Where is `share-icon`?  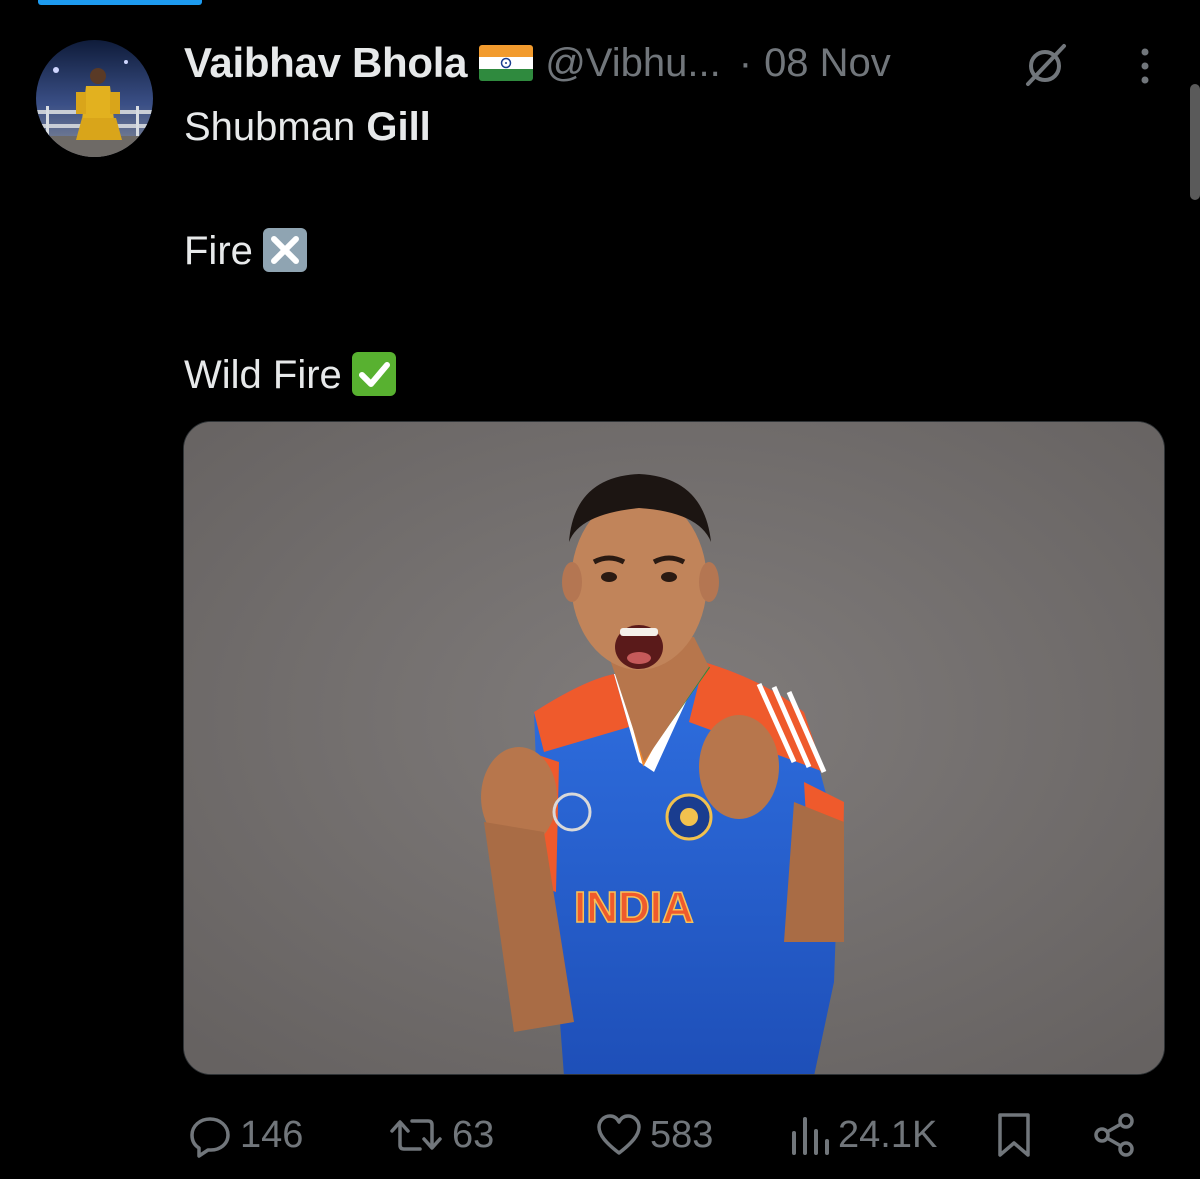
share-icon is located at coordinates (1114, 1135).